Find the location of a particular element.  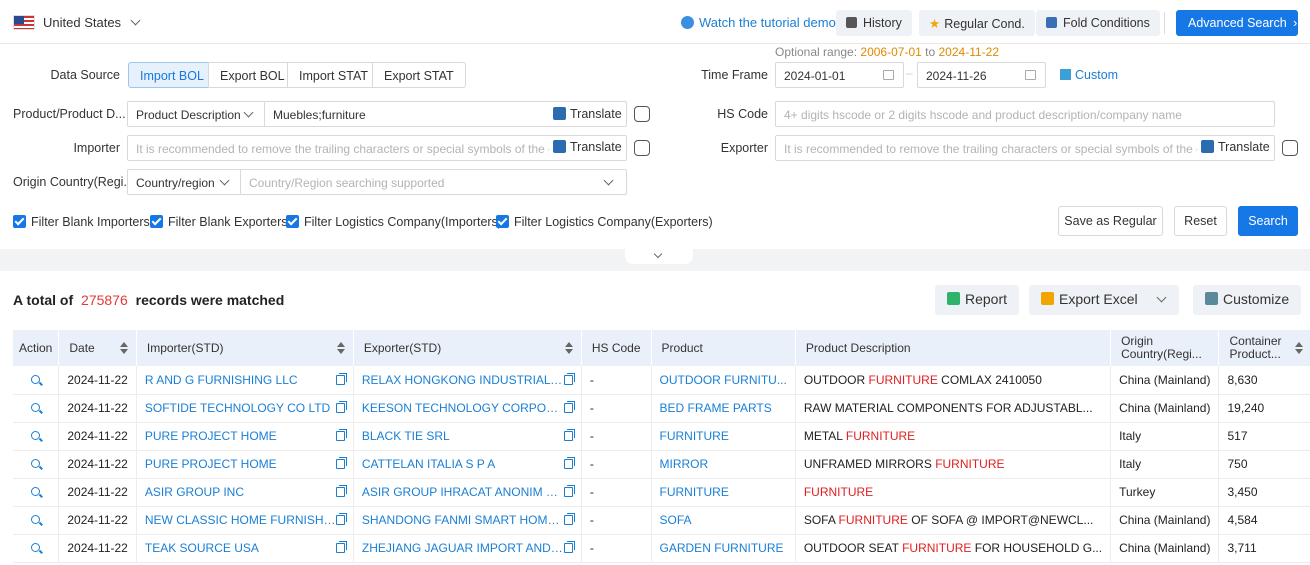

product-type-select: Product Description is located at coordinates (196, 114).